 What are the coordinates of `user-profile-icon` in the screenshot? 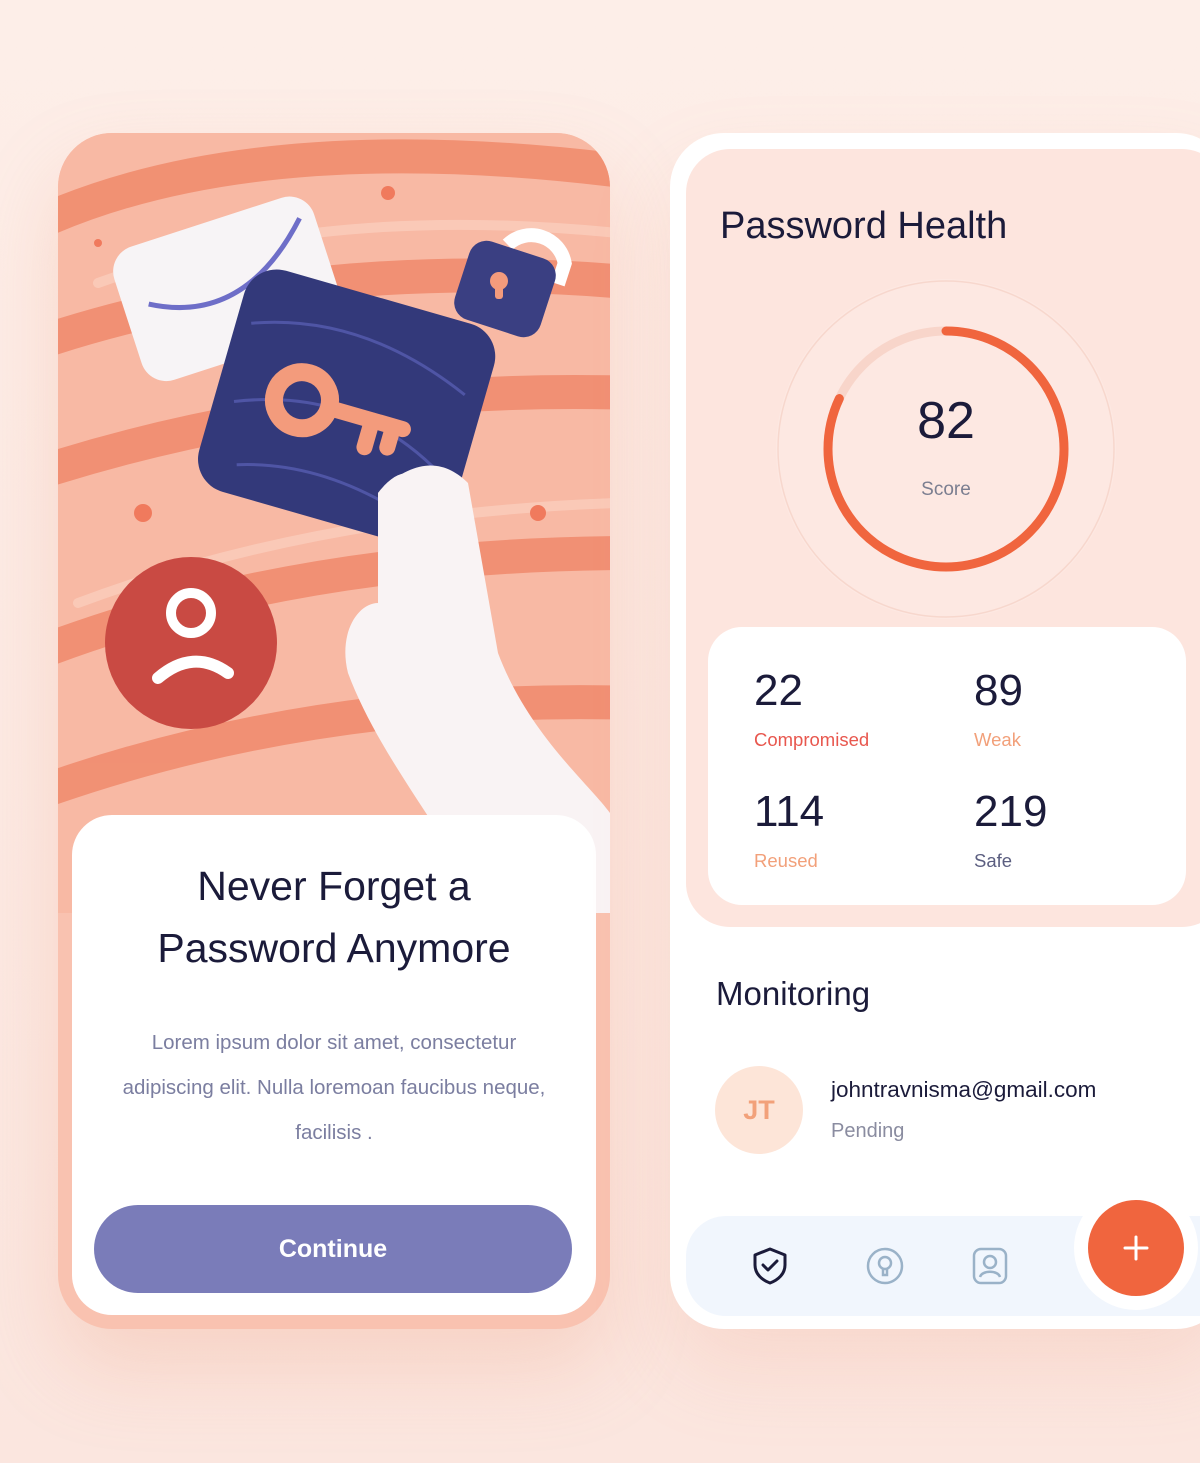 It's located at (990, 1266).